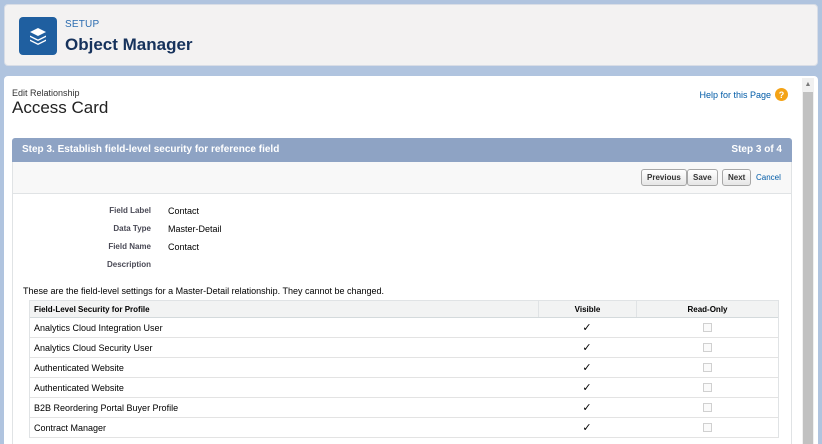 This screenshot has width=822, height=444. I want to click on profile-name: Analytics Cloud Integration User, so click(98, 327).